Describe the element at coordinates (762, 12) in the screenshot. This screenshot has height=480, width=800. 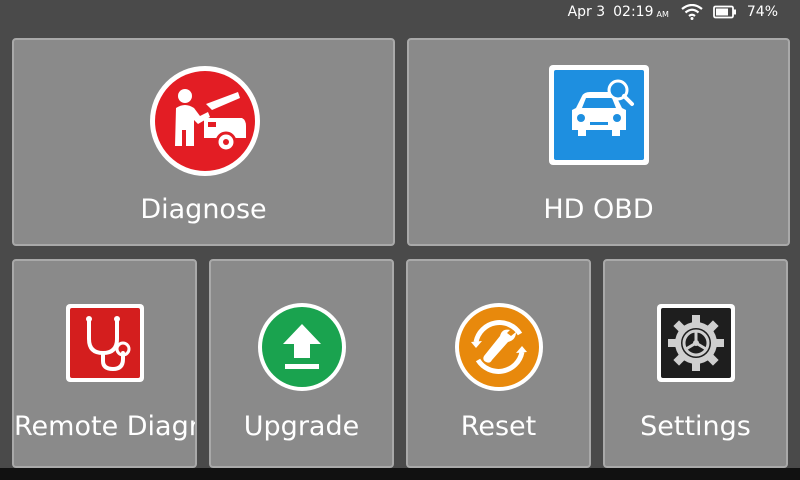
I see `battery-percent: 74%` at that location.